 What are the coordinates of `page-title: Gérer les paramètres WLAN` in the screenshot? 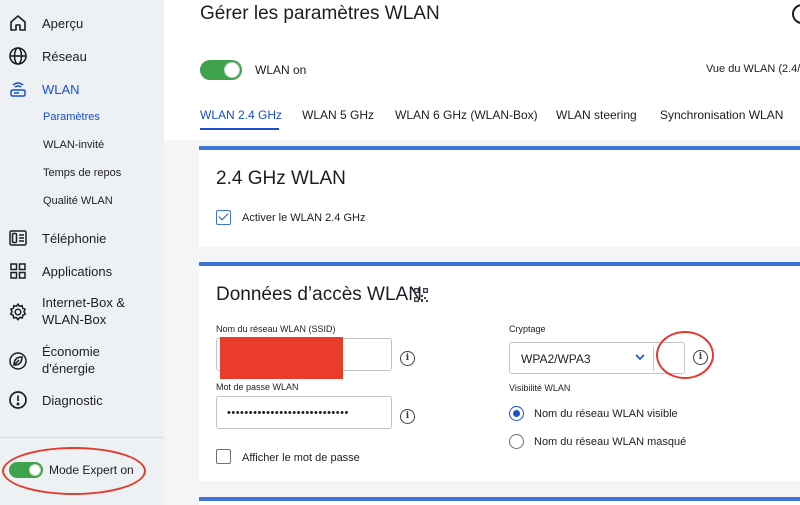 It's located at (320, 13).